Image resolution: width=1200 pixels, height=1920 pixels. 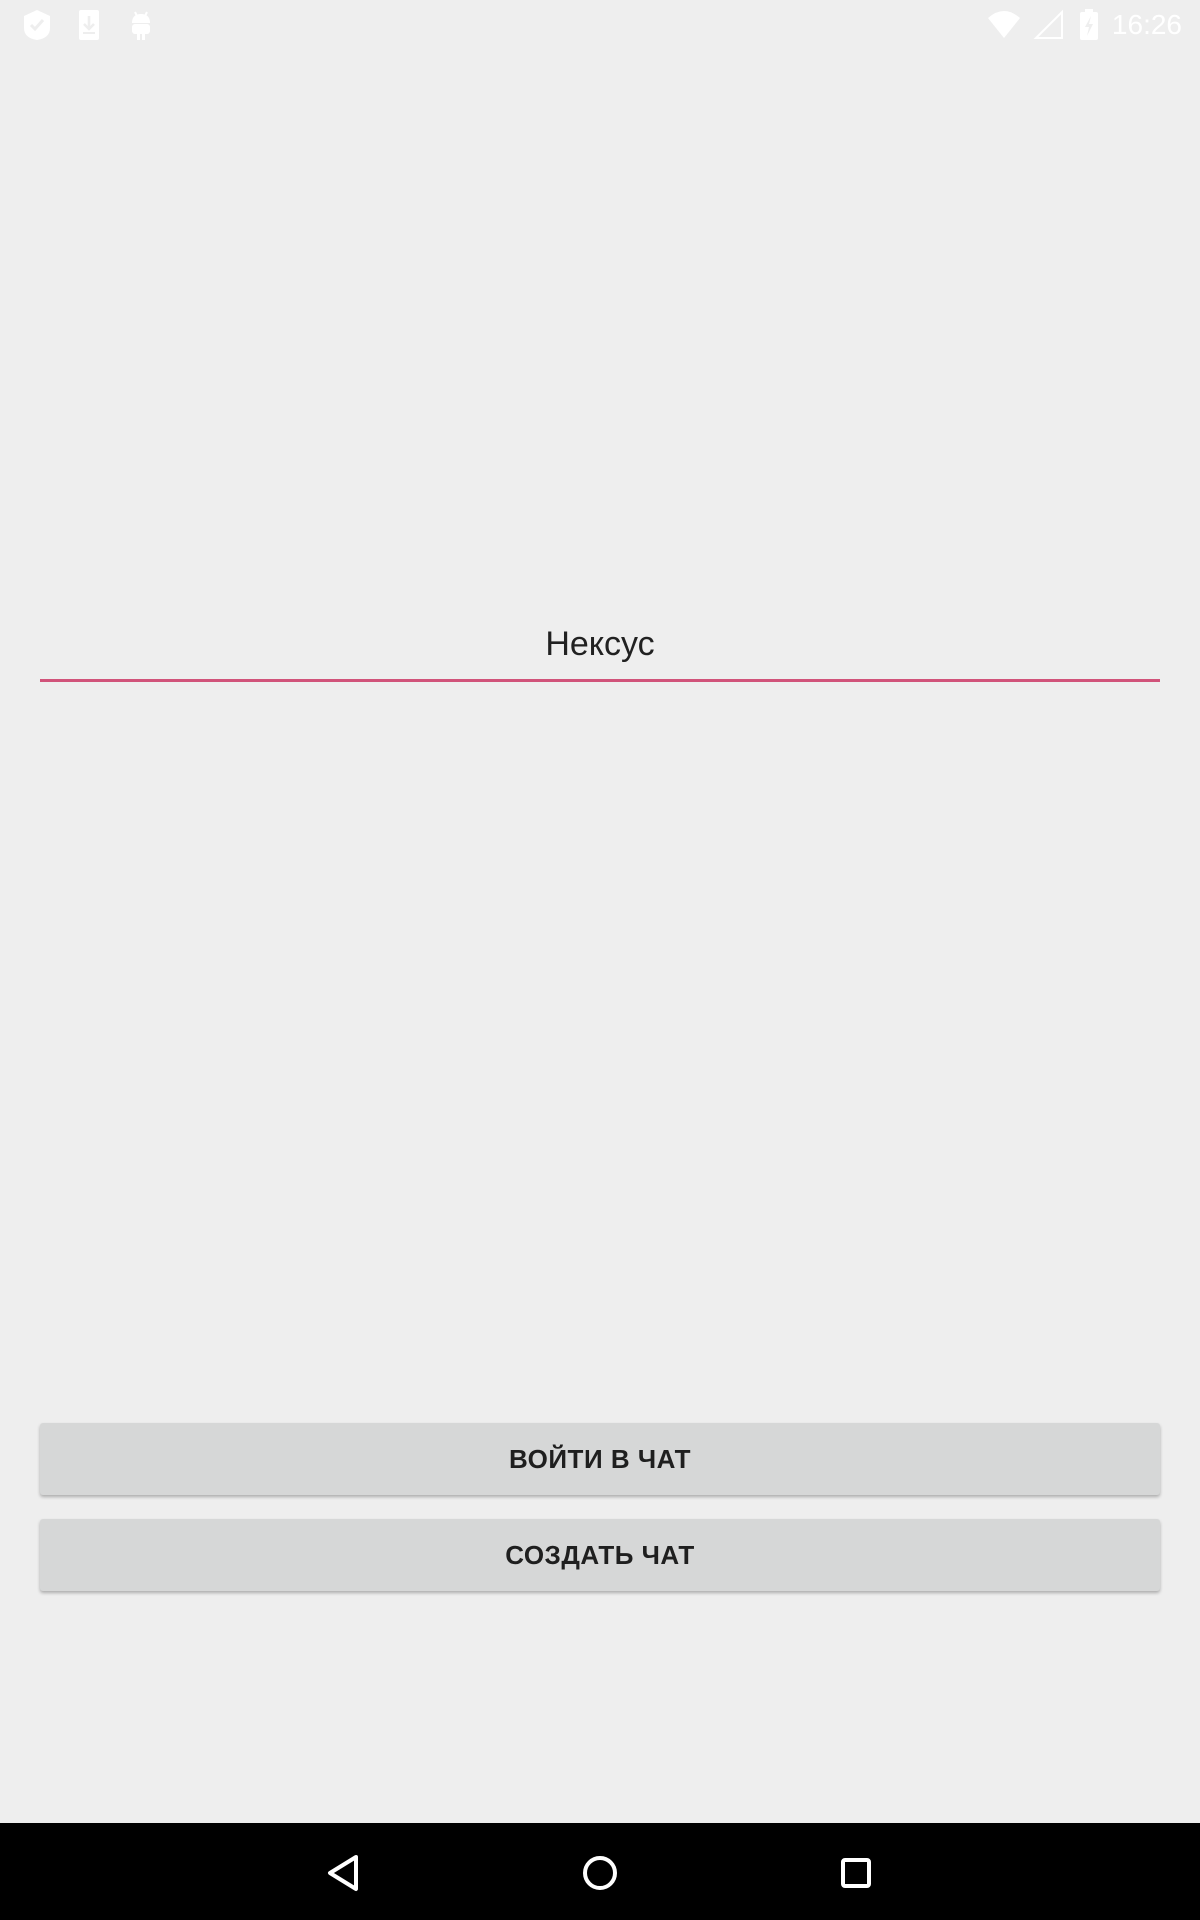 I want to click on back-icon, so click(x=344, y=1873).